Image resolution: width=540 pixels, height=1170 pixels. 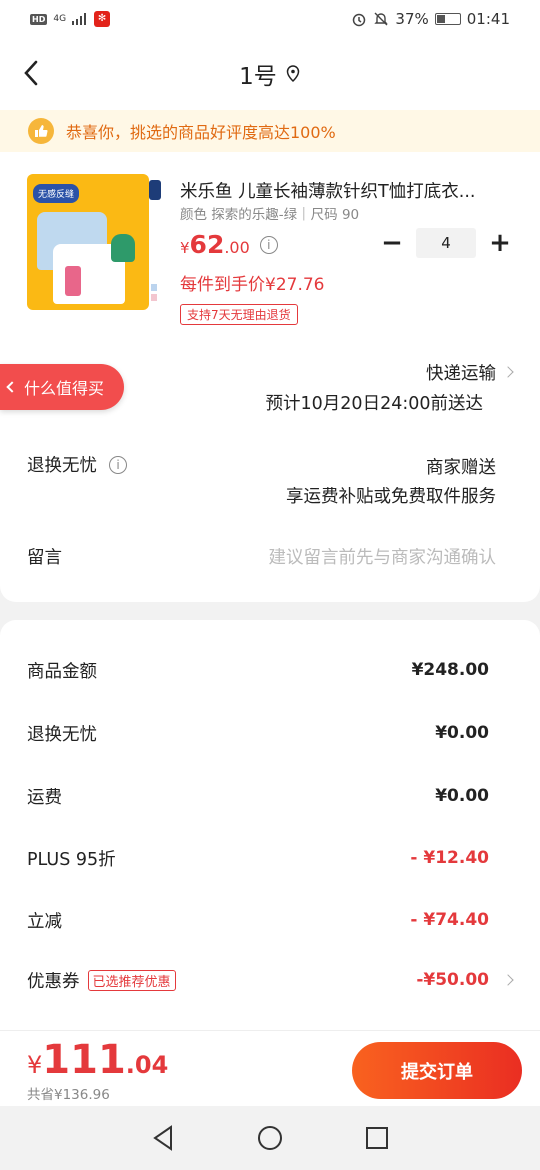 I want to click on message-input: 建议留言前先与商家沟通确认, so click(x=383, y=556).